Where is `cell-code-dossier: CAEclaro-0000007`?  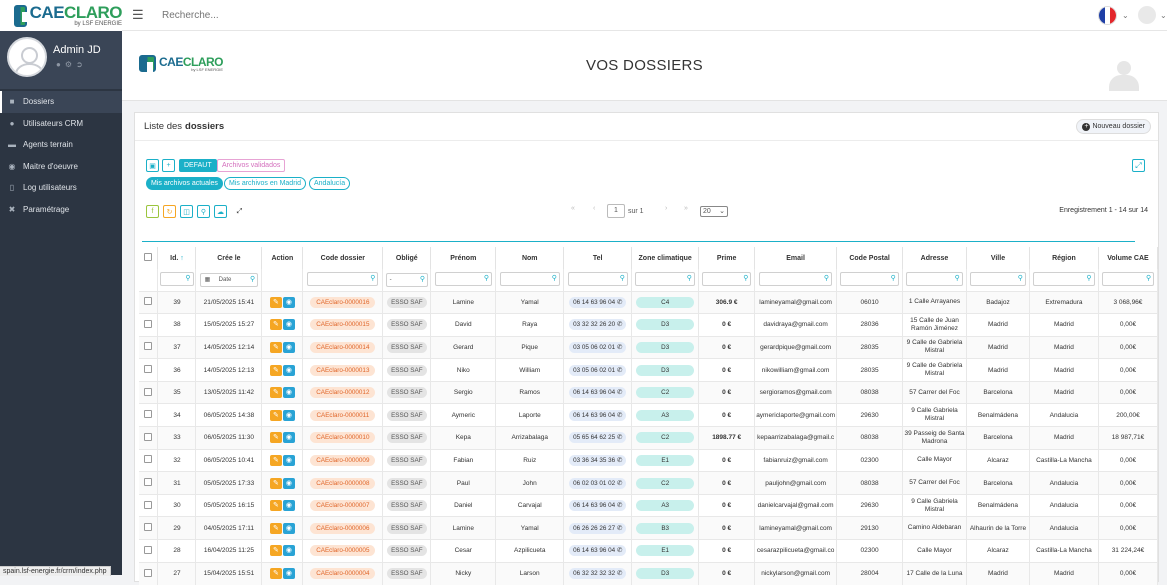 cell-code-dossier: CAEclaro-0000007 is located at coordinates (343, 506).